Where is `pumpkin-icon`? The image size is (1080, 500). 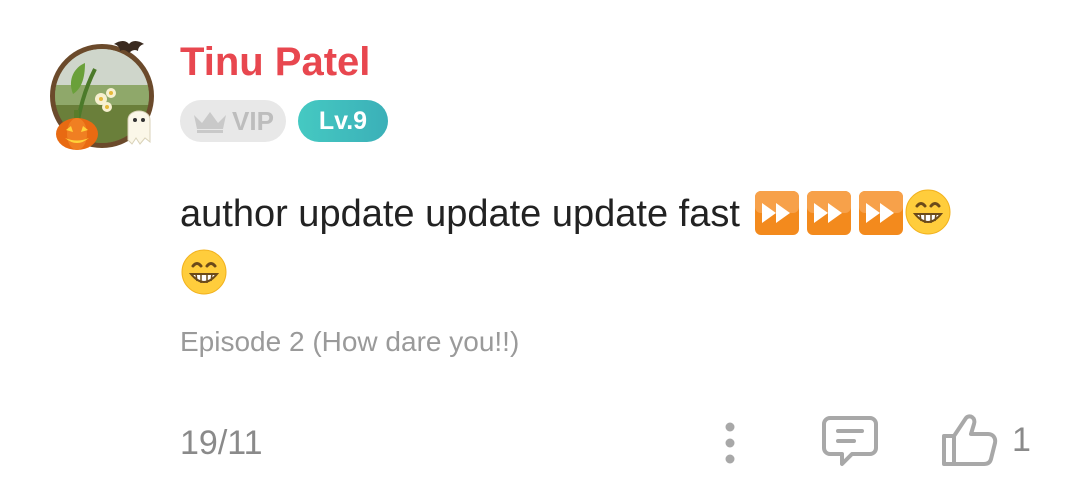 pumpkin-icon is located at coordinates (77, 130).